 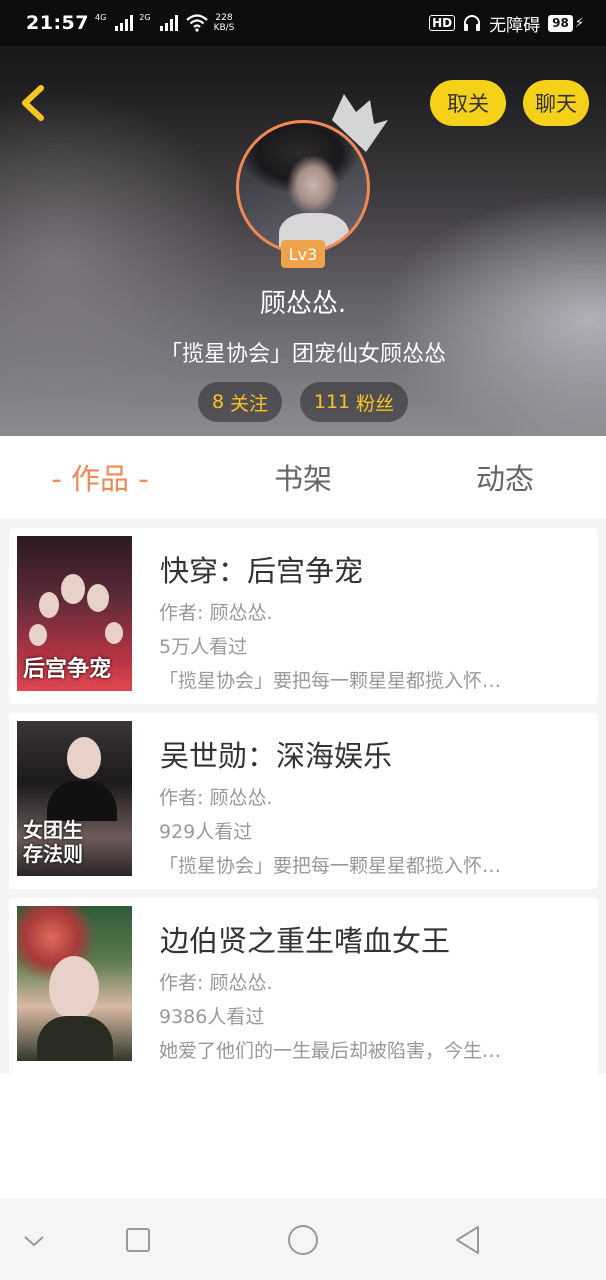 What do you see at coordinates (74, 798) in the screenshot?
I see `book-cover: 女团生存法则` at bounding box center [74, 798].